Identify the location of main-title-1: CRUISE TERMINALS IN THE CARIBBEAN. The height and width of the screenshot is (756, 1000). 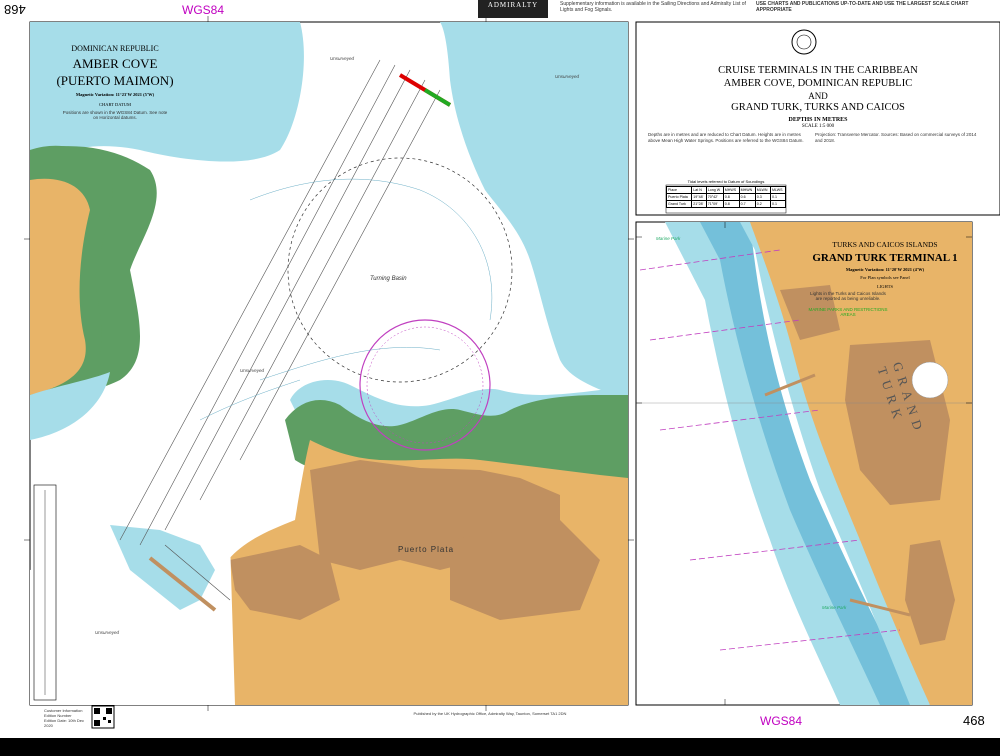
(818, 70).